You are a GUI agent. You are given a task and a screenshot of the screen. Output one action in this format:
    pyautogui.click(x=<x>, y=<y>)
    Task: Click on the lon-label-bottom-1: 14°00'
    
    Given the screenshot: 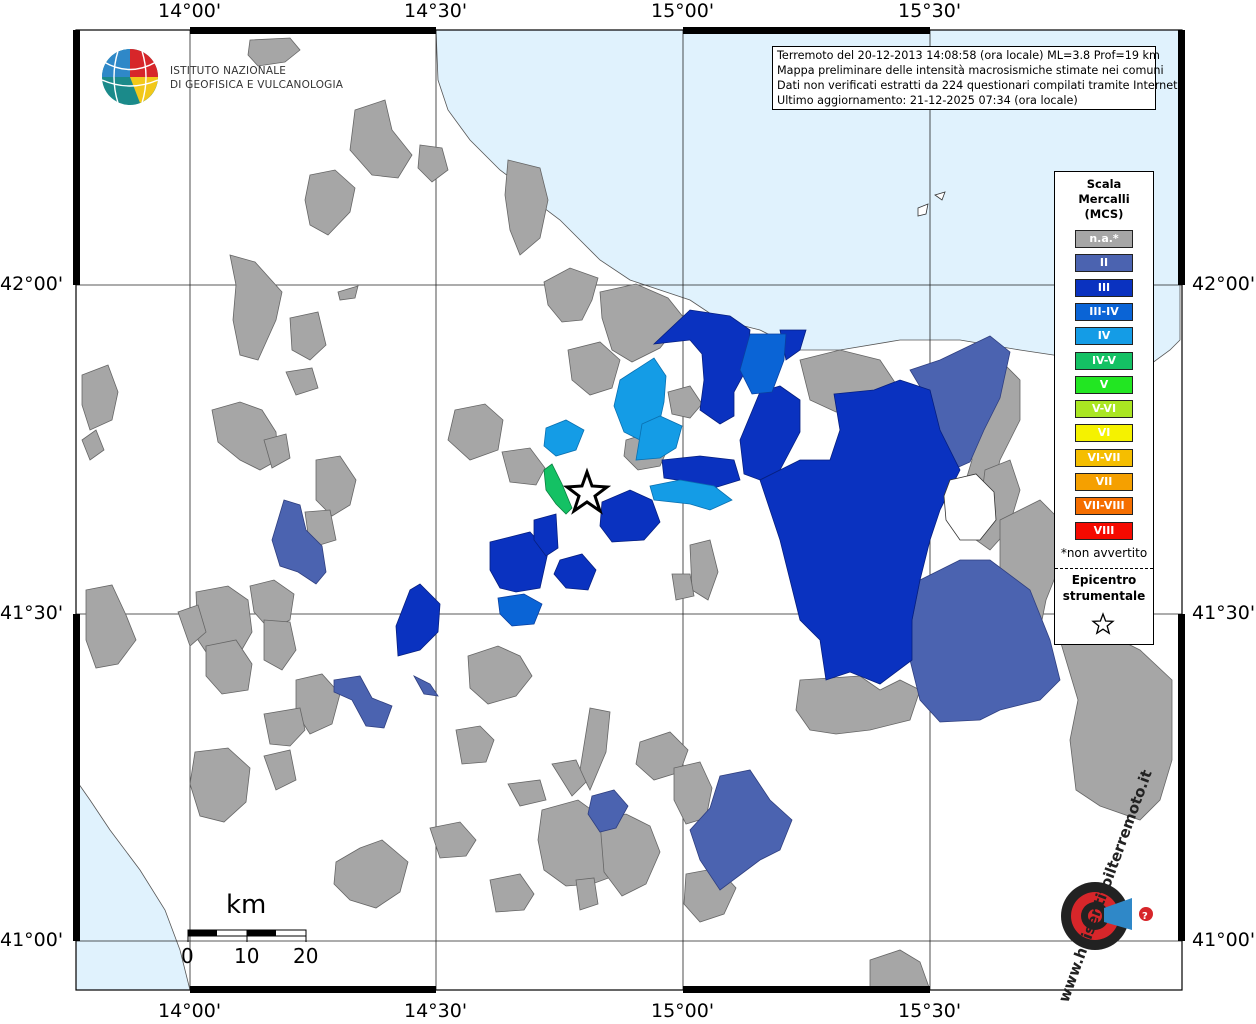 What is the action you would take?
    pyautogui.click(x=190, y=1011)
    